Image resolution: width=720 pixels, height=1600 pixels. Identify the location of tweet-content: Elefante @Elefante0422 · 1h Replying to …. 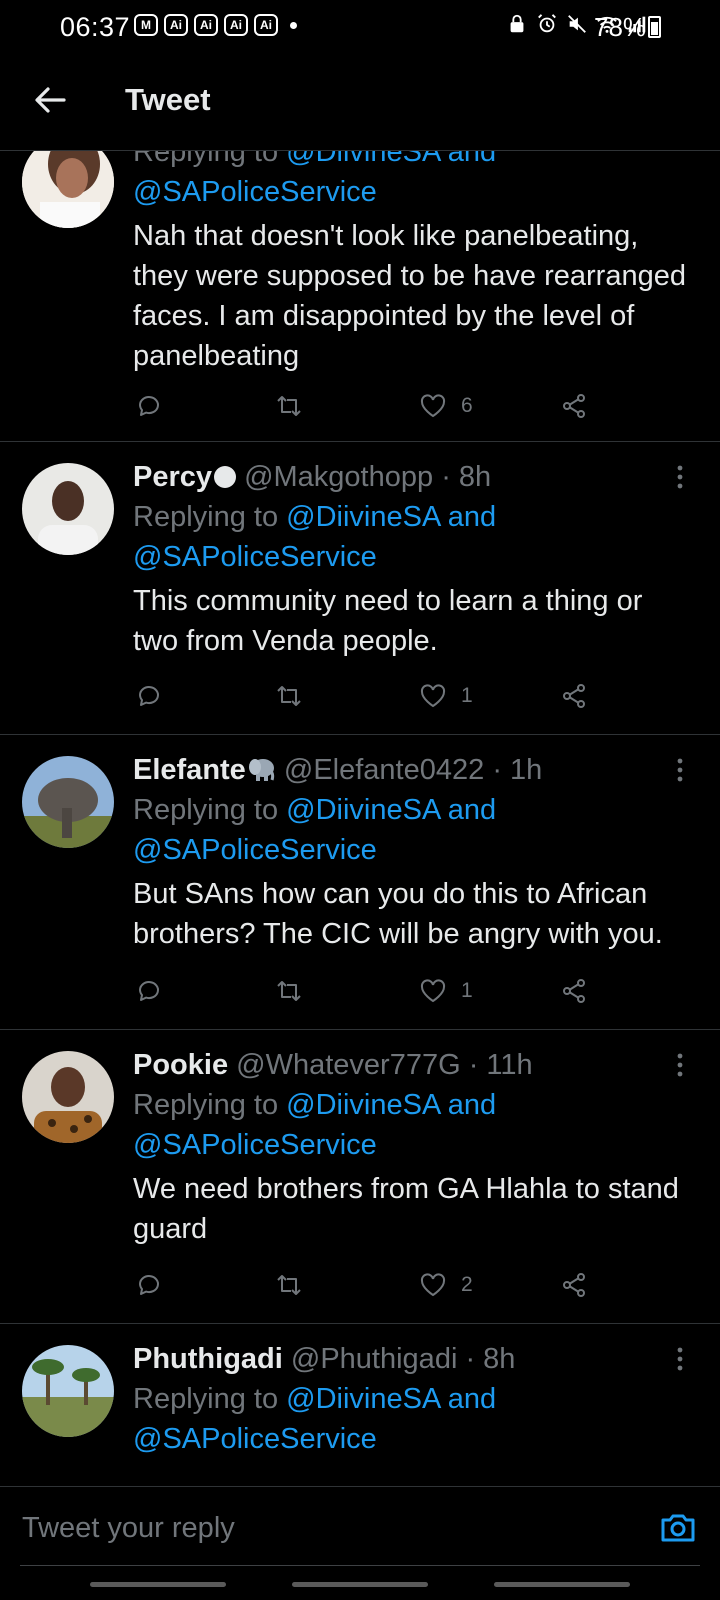
(412, 852).